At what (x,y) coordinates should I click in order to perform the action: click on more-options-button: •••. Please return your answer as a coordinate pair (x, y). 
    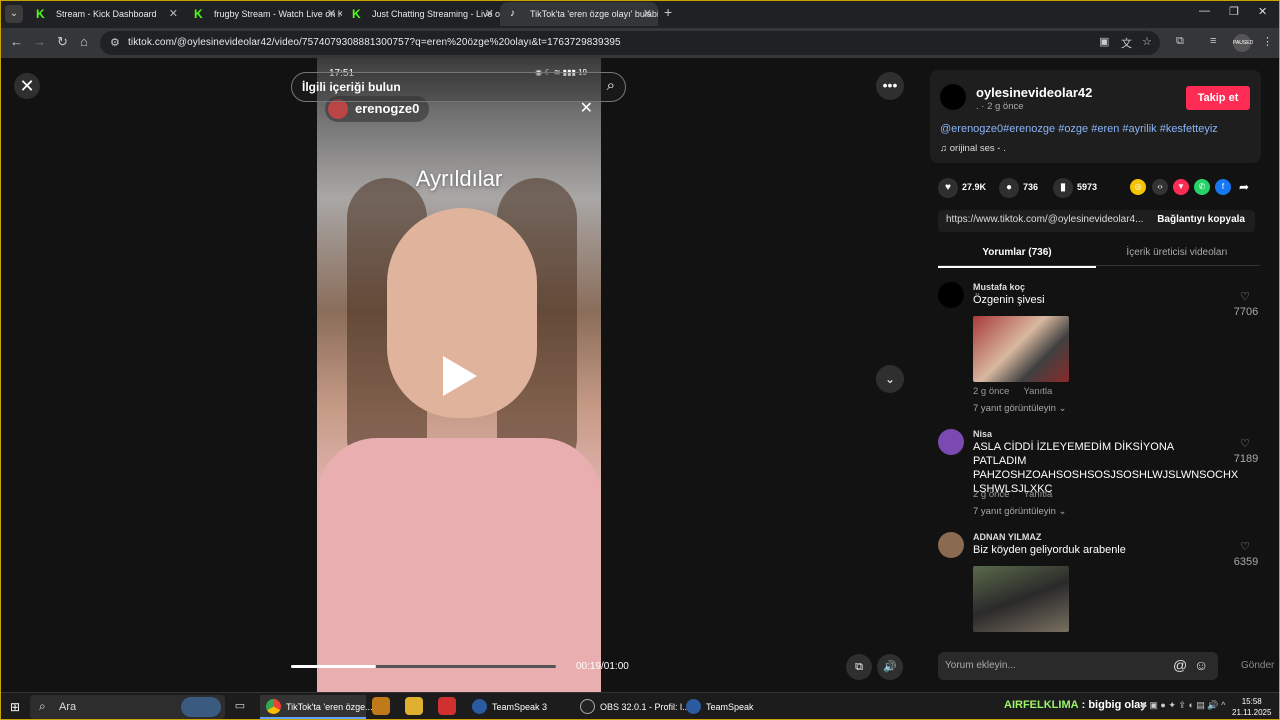
    Looking at the image, I should click on (890, 86).